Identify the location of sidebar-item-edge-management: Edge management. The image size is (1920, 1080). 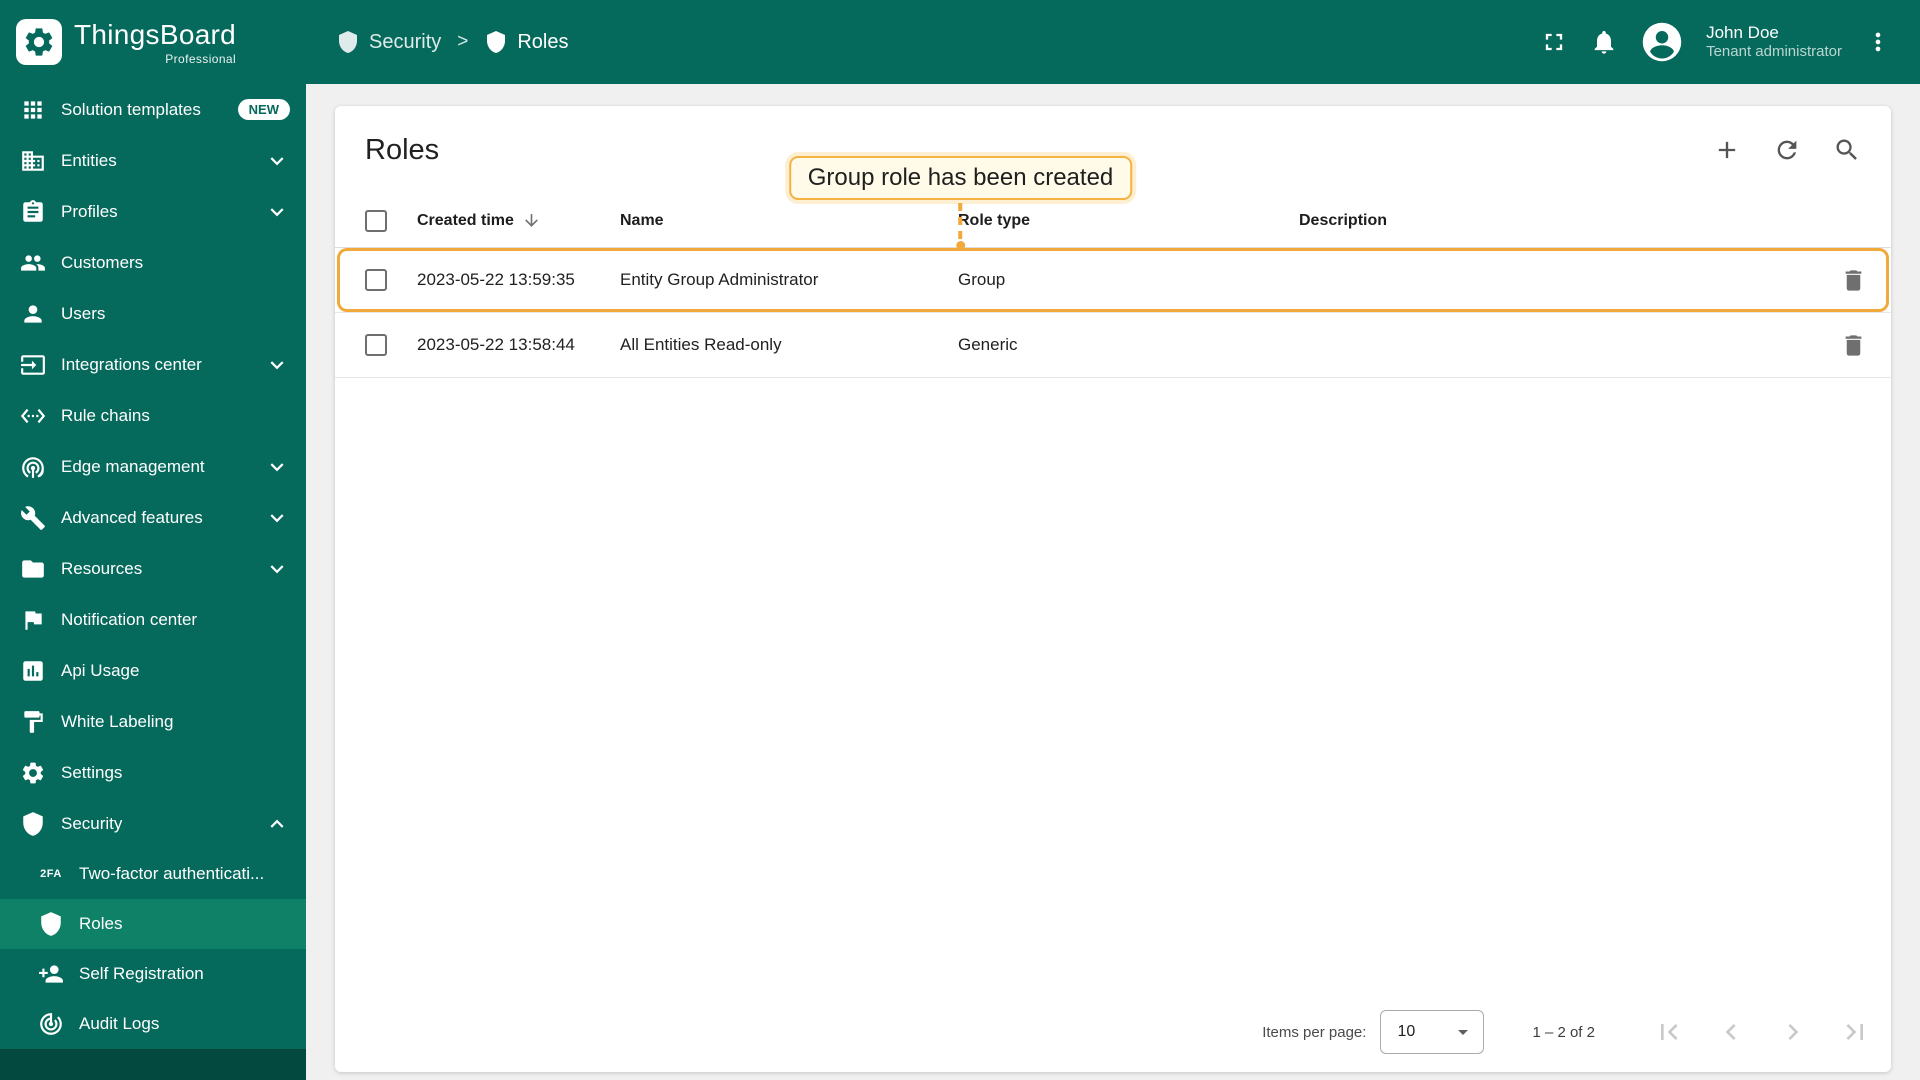
(153, 466).